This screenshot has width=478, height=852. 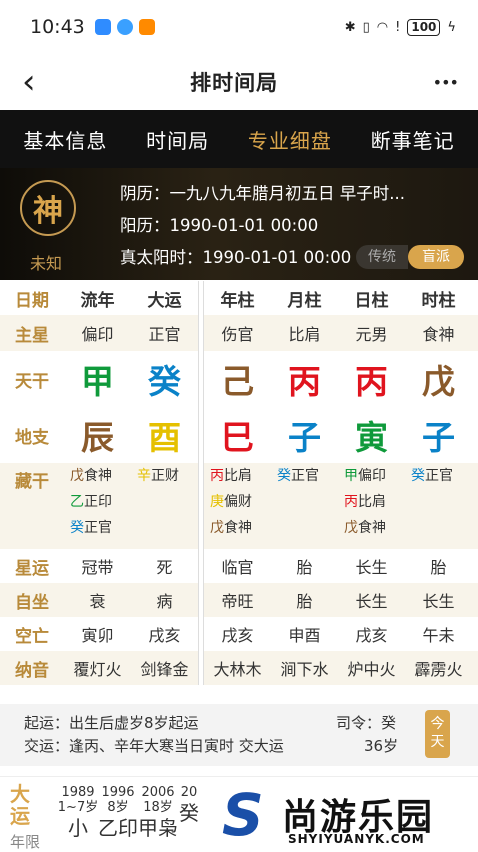 What do you see at coordinates (32, 381) in the screenshot?
I see `row-label: 天干` at bounding box center [32, 381].